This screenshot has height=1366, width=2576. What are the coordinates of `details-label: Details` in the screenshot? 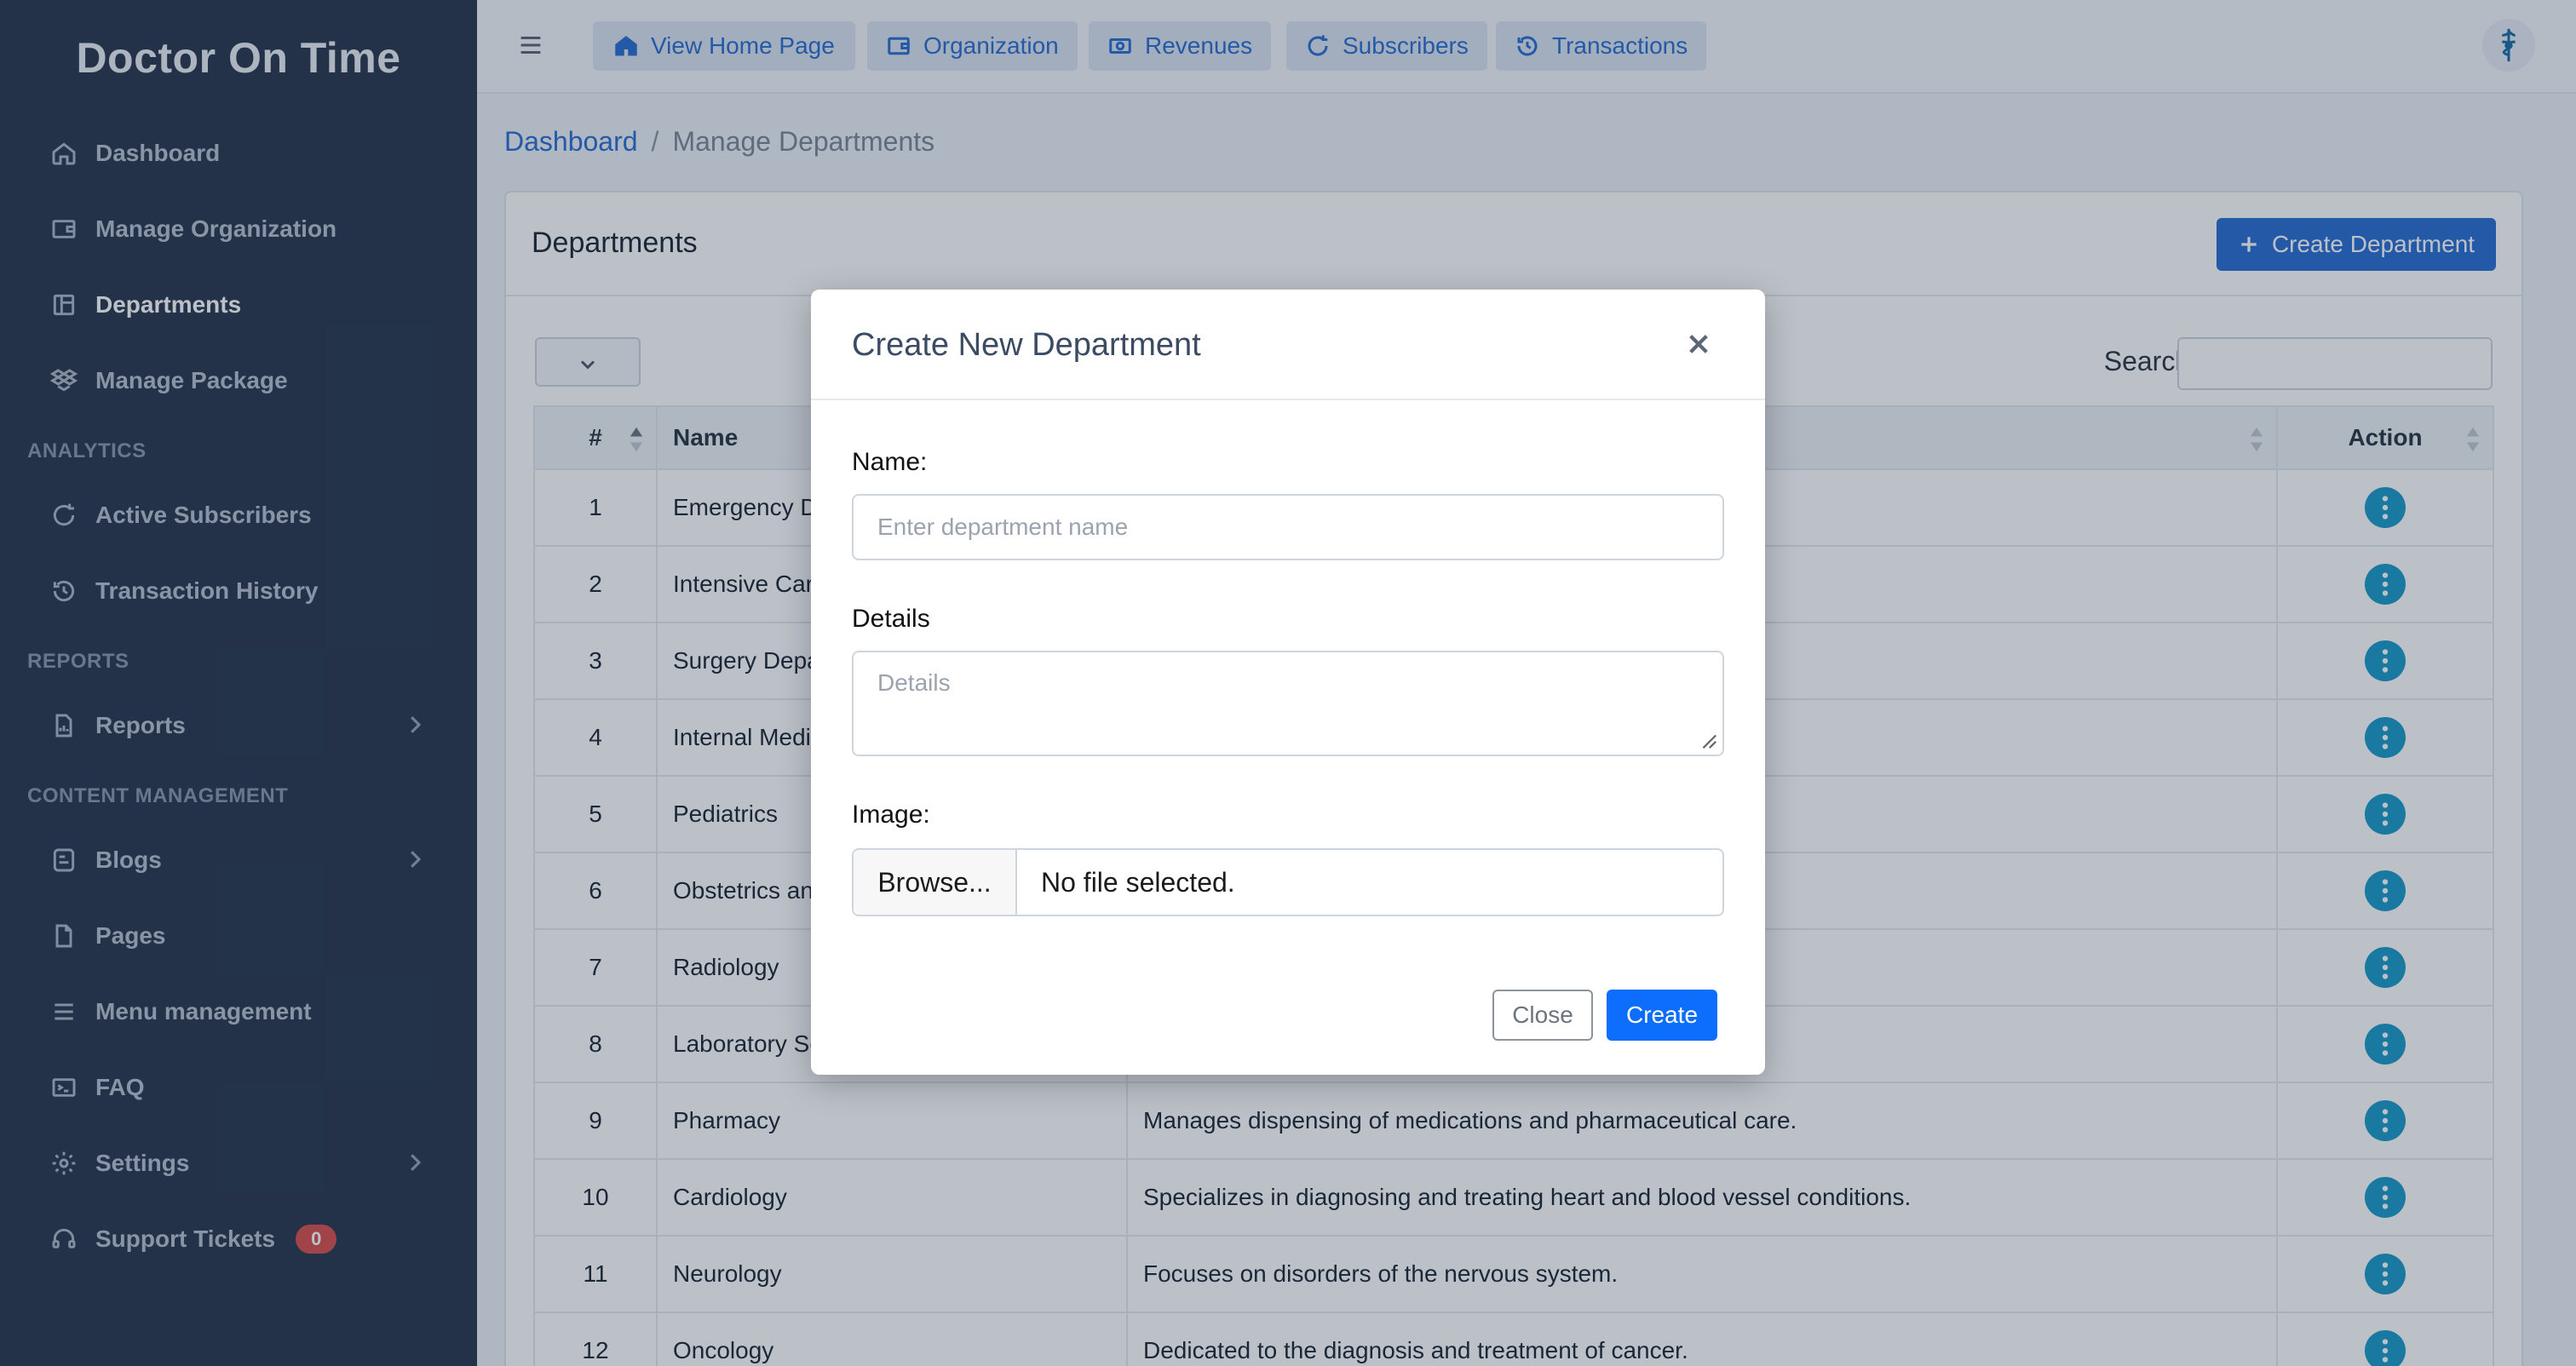 It's located at (891, 619).